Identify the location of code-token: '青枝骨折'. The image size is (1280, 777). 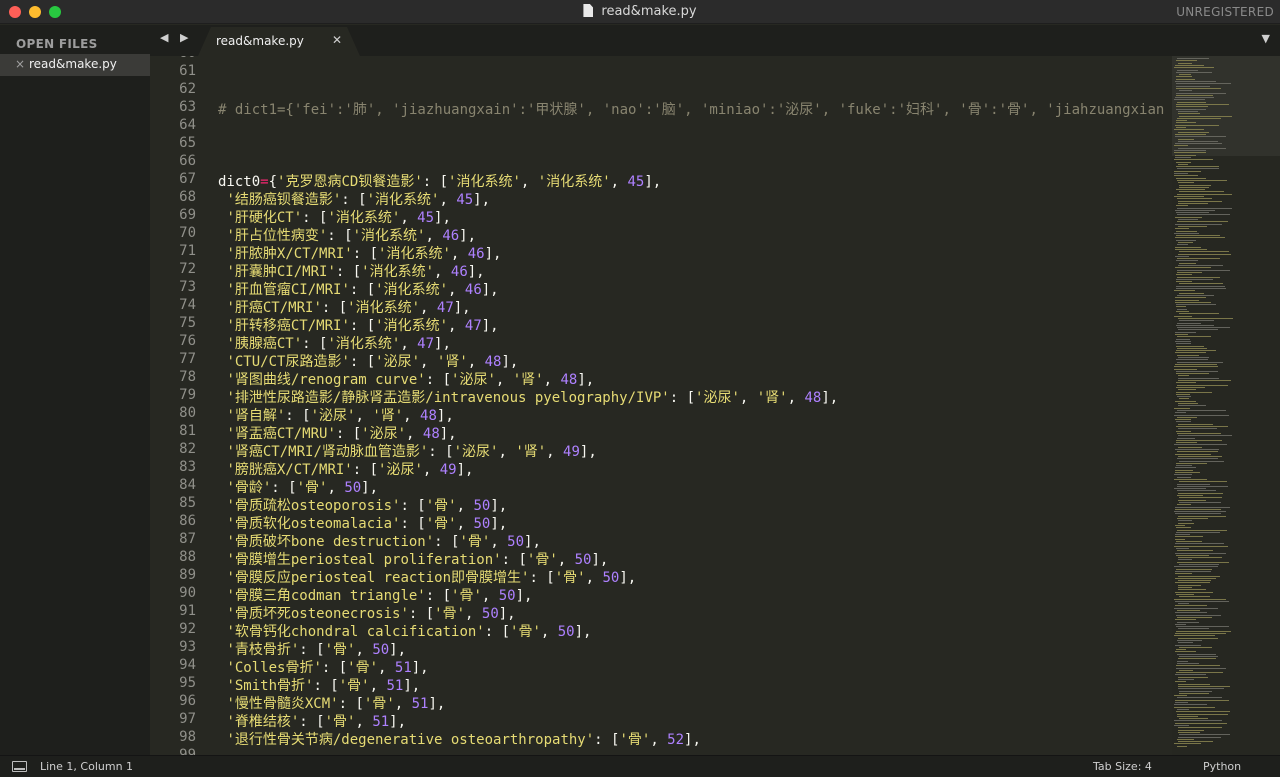
(263, 650).